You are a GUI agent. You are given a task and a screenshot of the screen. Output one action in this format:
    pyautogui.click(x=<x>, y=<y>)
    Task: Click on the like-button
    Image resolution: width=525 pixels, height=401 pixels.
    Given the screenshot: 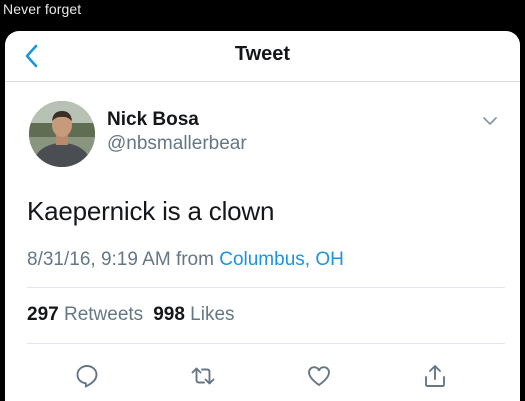 What is the action you would take?
    pyautogui.click(x=319, y=376)
    